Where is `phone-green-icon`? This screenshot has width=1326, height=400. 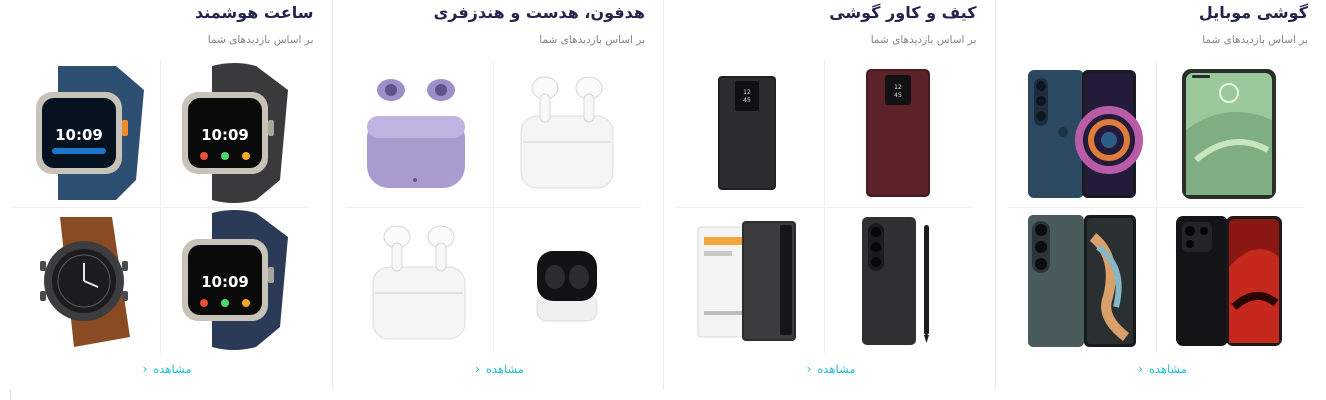
phone-green-icon is located at coordinates (1228, 134).